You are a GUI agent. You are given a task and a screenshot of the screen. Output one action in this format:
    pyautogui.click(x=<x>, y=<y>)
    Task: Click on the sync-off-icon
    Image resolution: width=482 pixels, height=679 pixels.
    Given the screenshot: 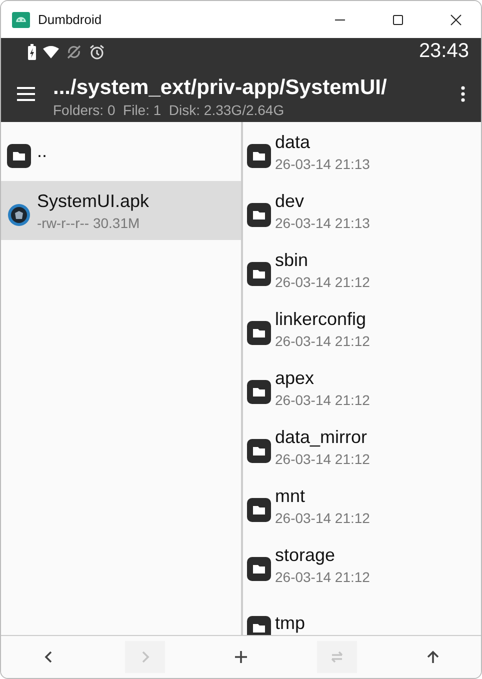 What is the action you would take?
    pyautogui.click(x=74, y=52)
    